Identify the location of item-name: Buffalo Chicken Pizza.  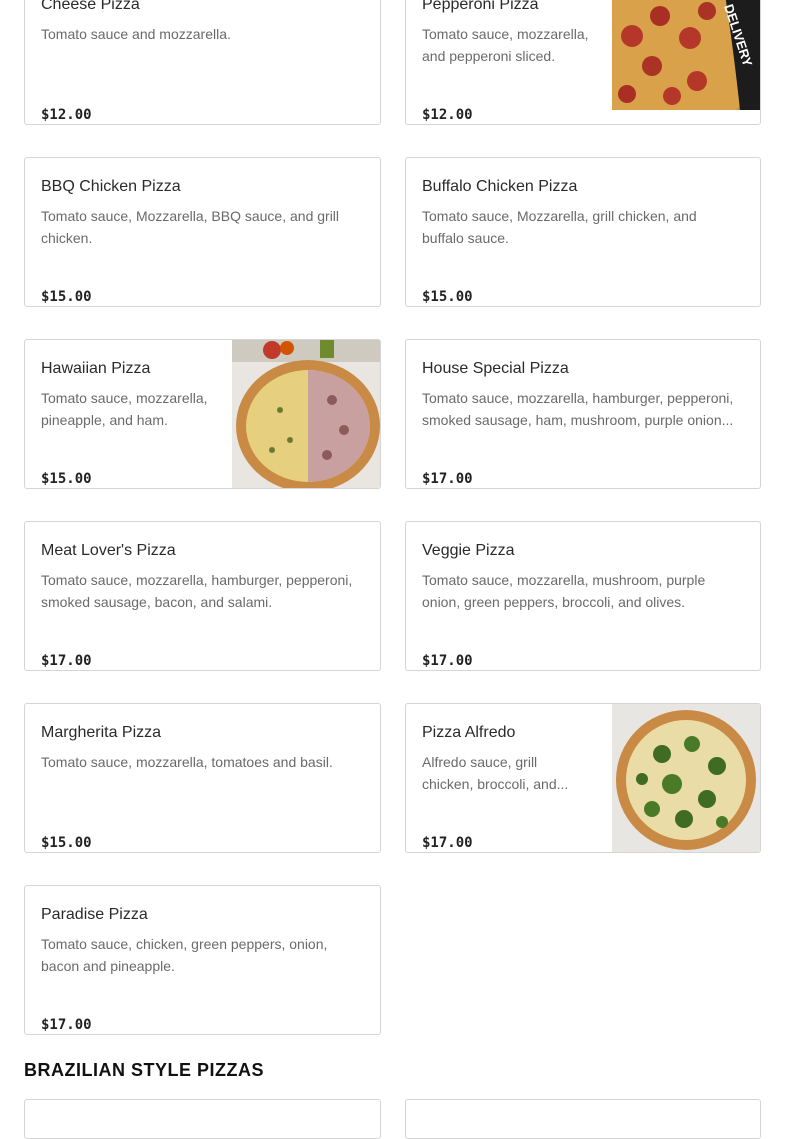
(500, 186).